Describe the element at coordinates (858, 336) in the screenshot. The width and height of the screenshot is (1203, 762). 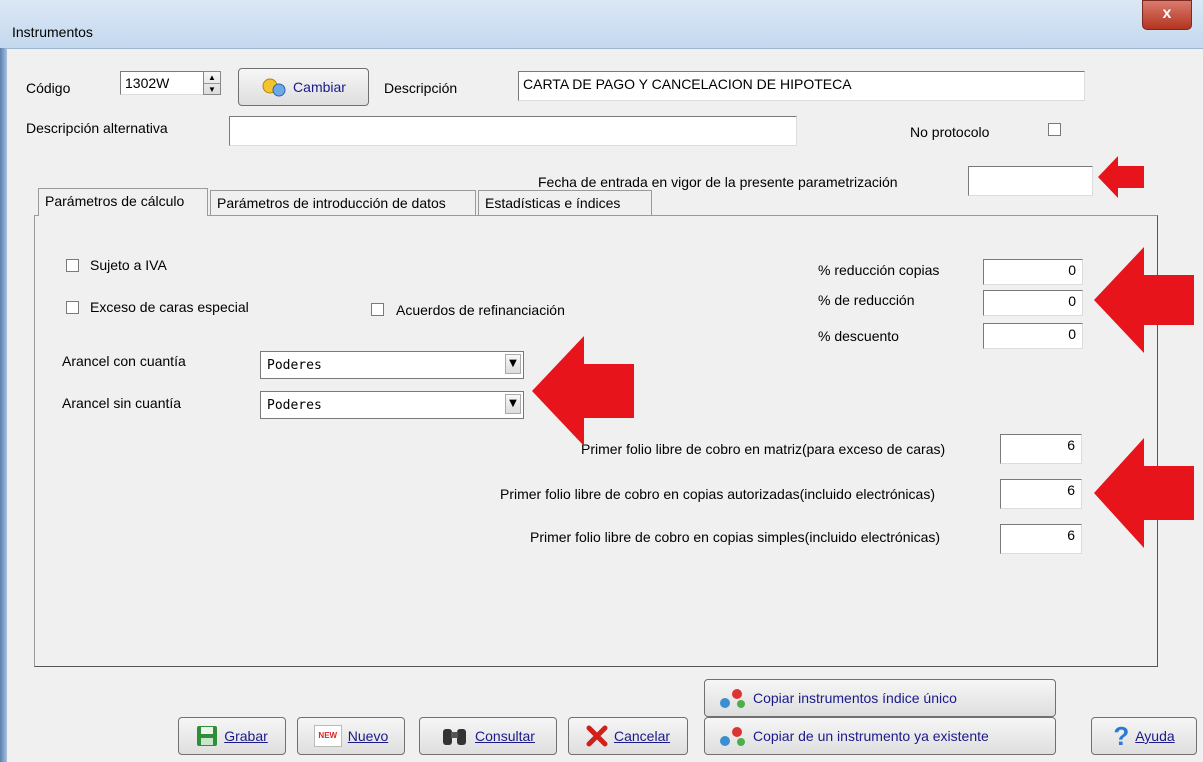
I see `descuento-label: % descuento` at that location.